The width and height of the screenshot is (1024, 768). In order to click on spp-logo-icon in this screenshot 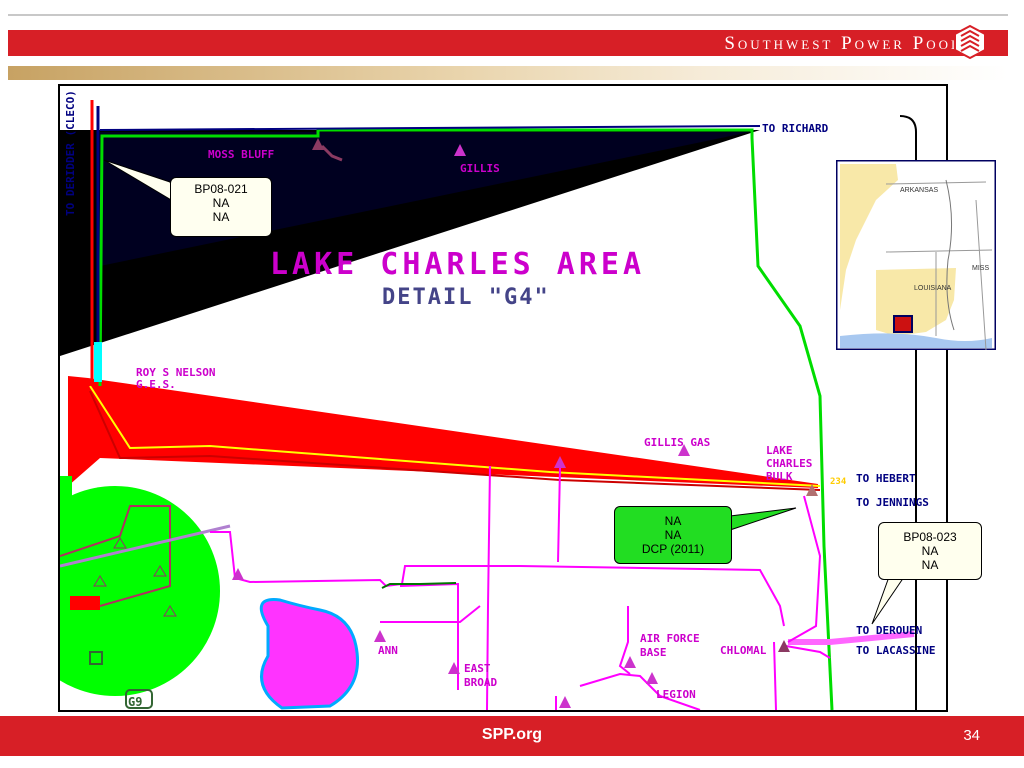, I will do `click(970, 42)`.